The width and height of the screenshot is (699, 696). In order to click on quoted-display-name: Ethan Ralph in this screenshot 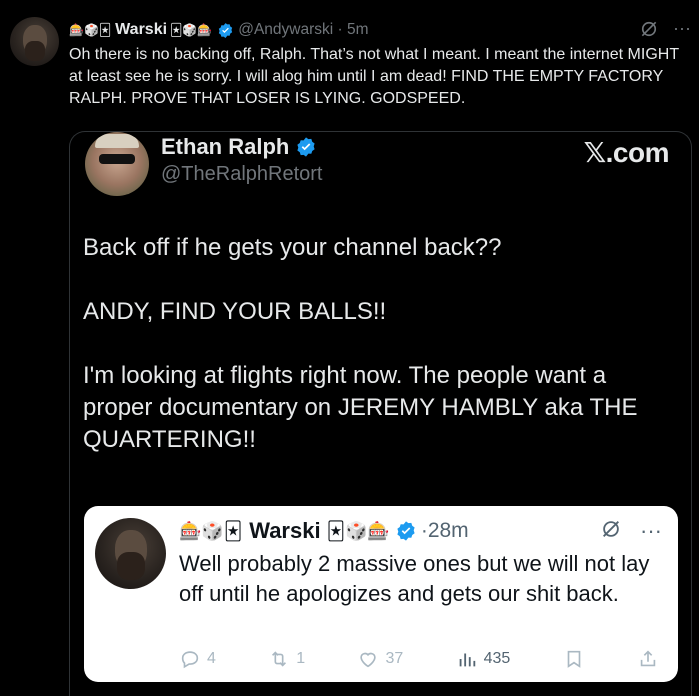, I will do `click(225, 147)`.